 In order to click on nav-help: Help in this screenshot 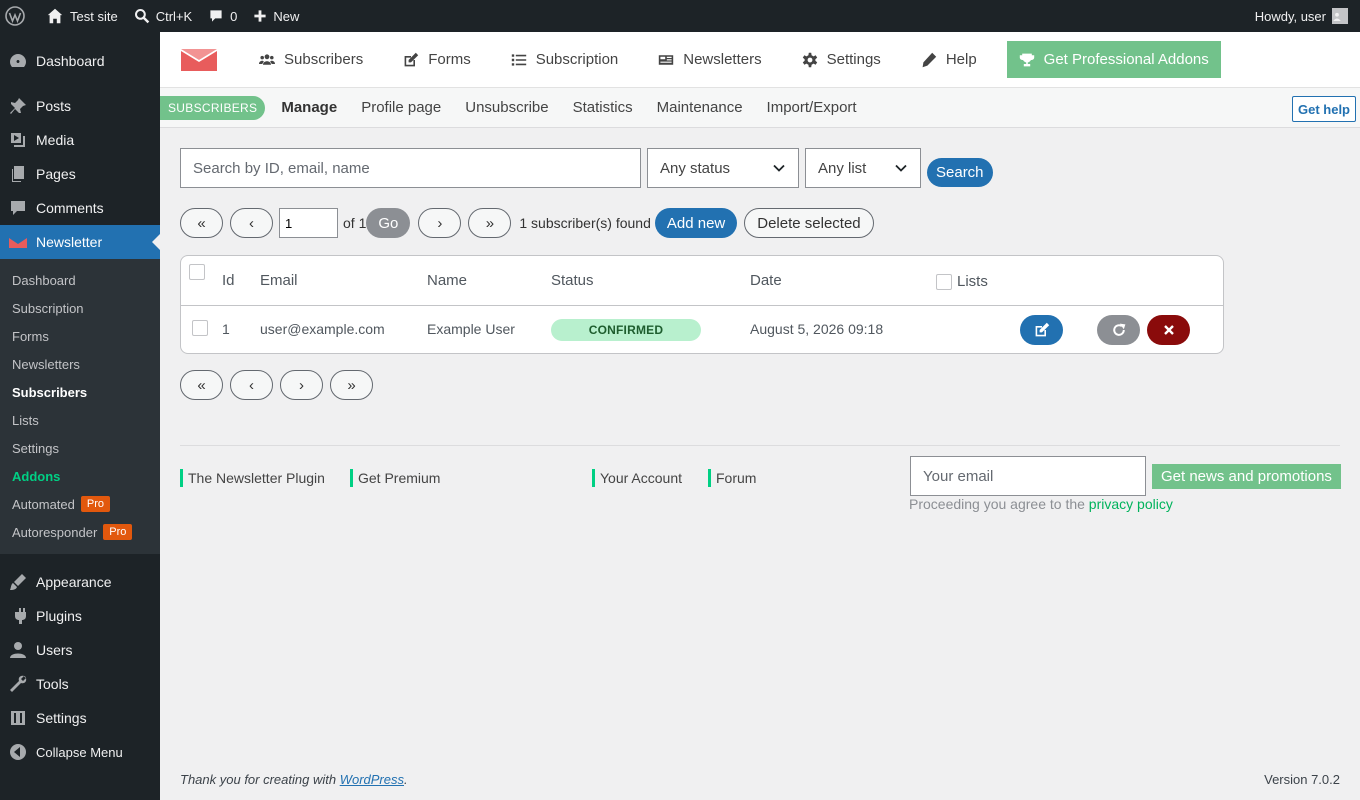, I will do `click(949, 60)`.